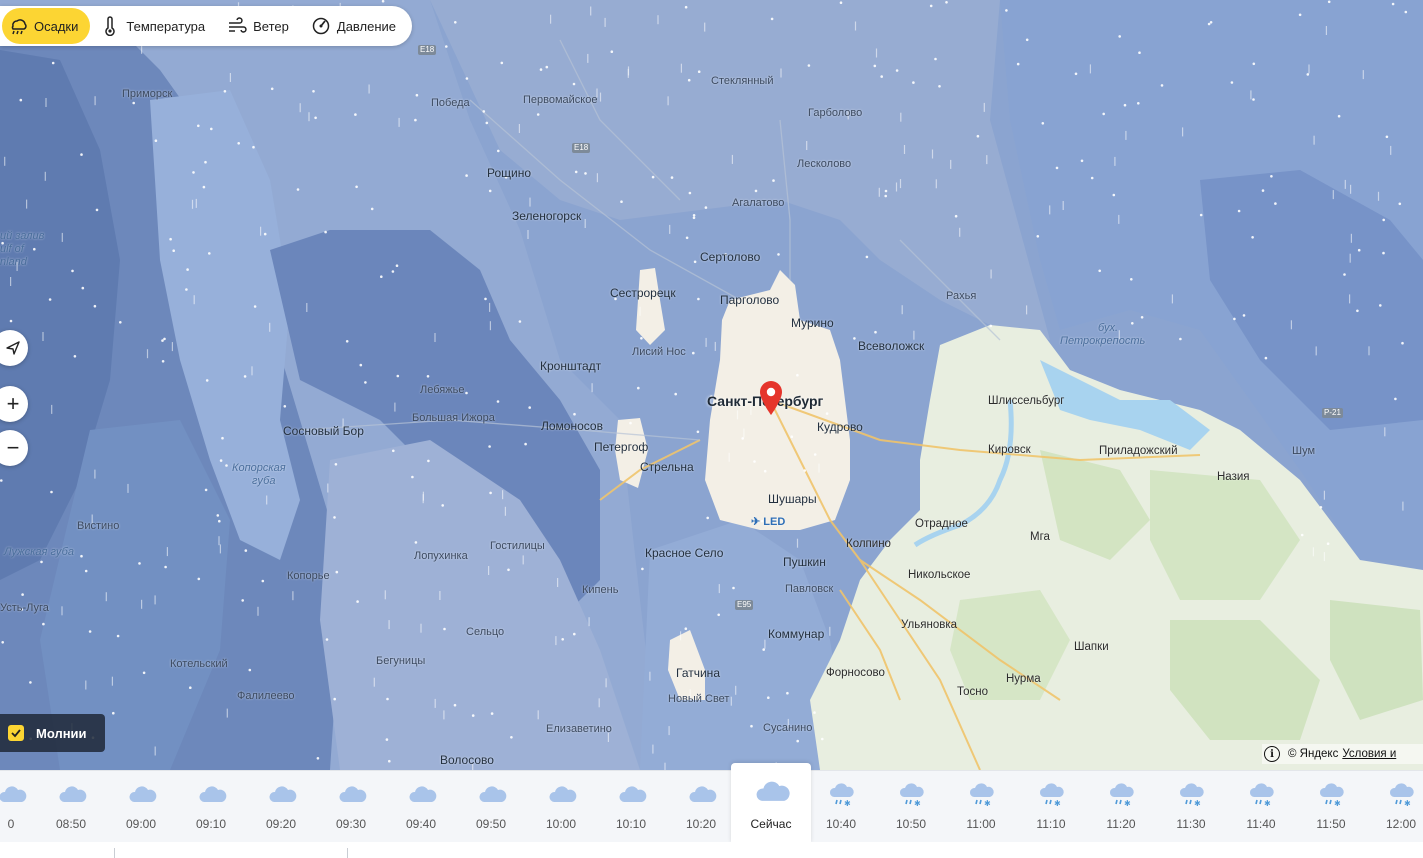 The image size is (1423, 858). What do you see at coordinates (771, 803) in the screenshot?
I see `timeline-step-now: Сейчас` at bounding box center [771, 803].